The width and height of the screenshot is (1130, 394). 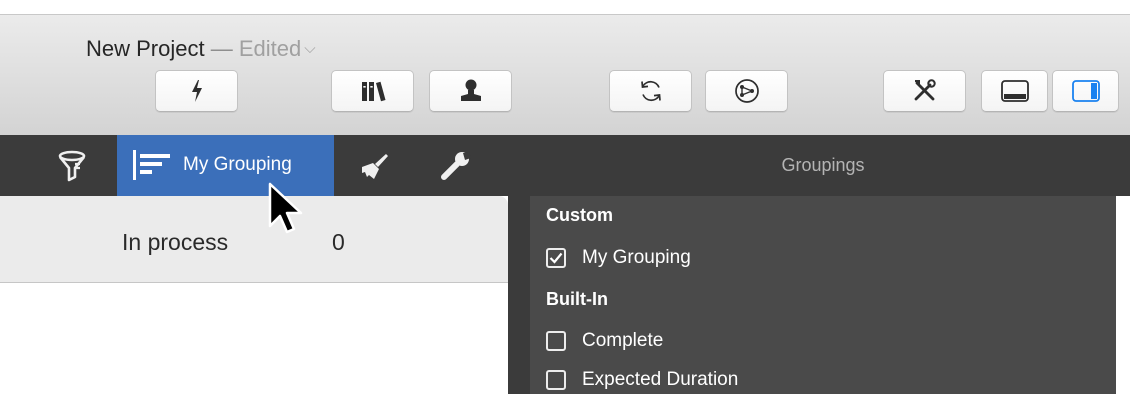 I want to click on wrench-icon, so click(x=456, y=165).